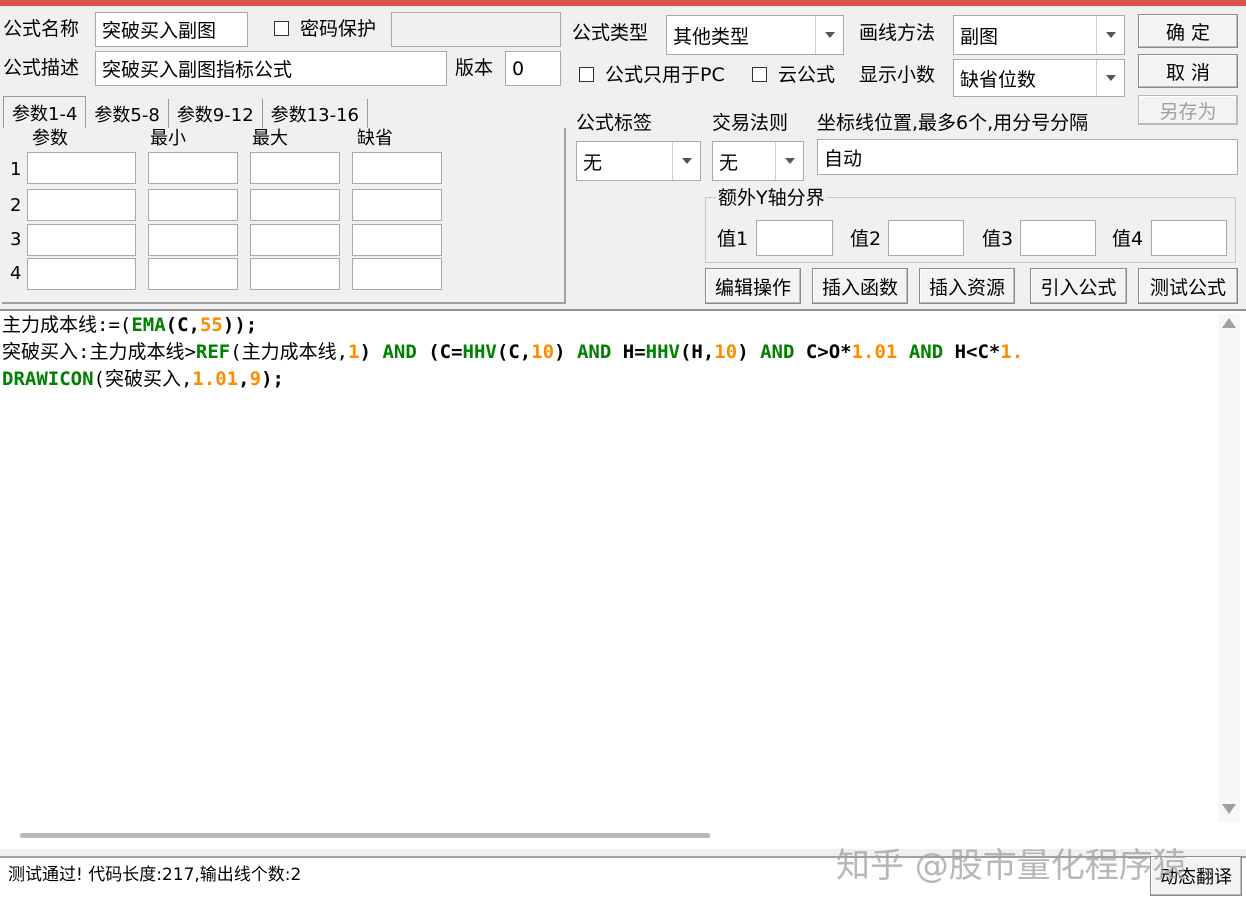 Image resolution: width=1246 pixels, height=910 pixels. I want to click on value3-input, so click(1058, 238).